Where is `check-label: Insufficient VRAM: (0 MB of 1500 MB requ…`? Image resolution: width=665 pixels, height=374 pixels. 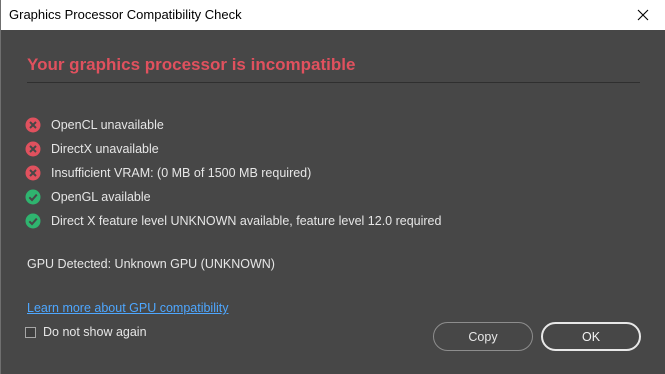
check-label: Insufficient VRAM: (0 MB of 1500 MB requ… is located at coordinates (181, 173).